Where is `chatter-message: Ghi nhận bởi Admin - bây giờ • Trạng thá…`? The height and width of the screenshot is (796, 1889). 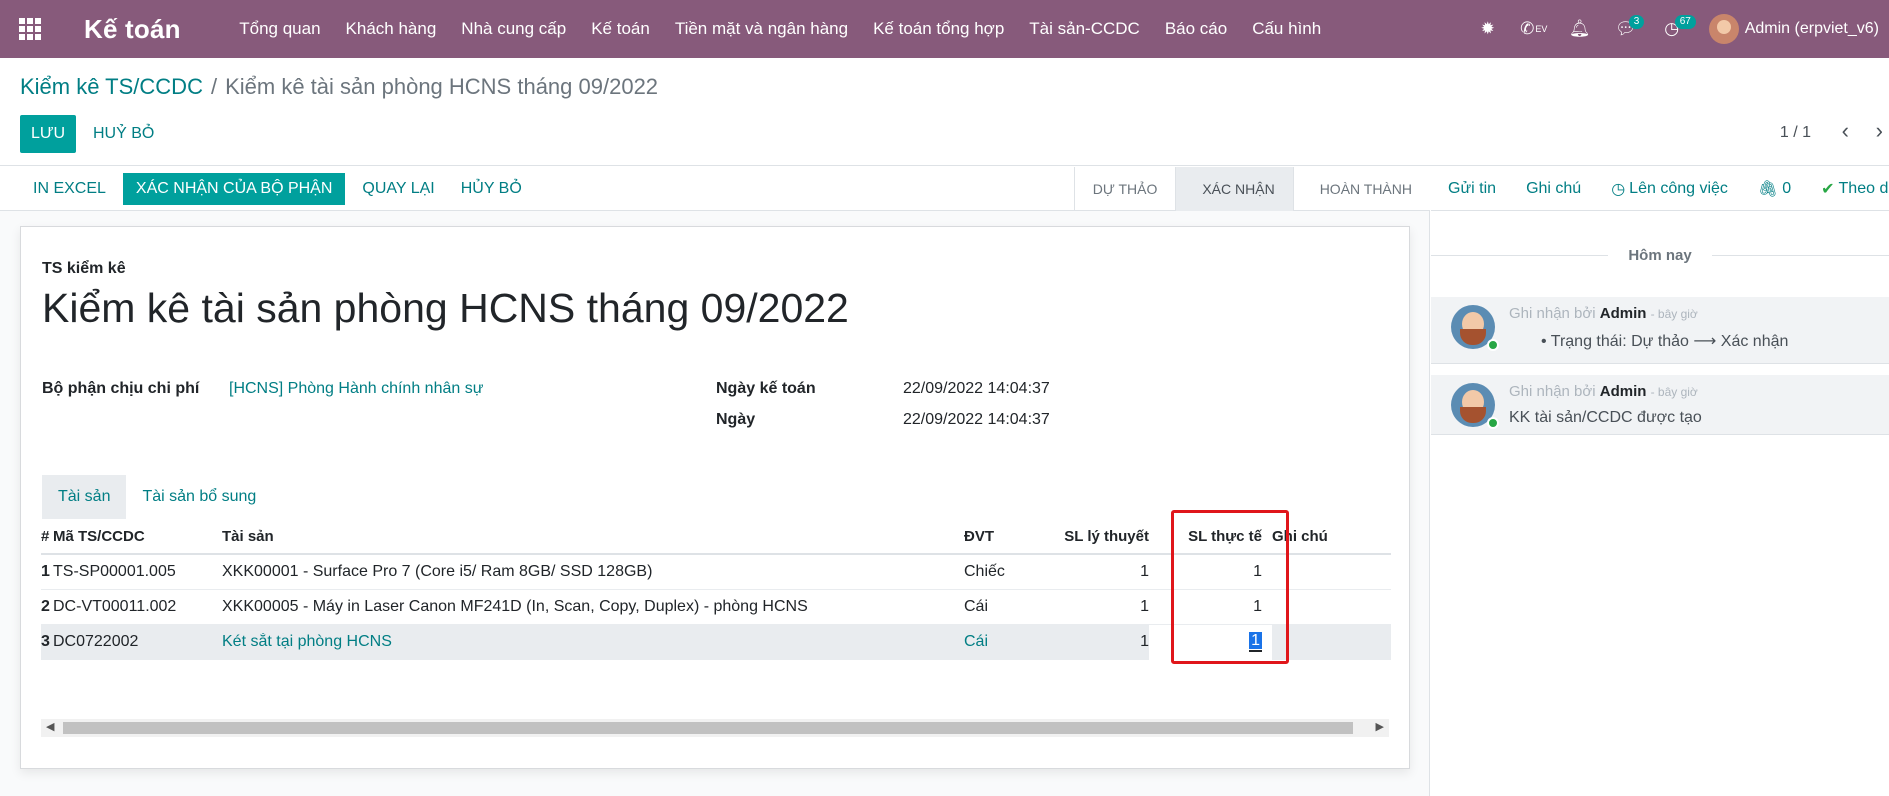 chatter-message: Ghi nhận bởi Admin - bây giờ • Trạng thá… is located at coordinates (1660, 330).